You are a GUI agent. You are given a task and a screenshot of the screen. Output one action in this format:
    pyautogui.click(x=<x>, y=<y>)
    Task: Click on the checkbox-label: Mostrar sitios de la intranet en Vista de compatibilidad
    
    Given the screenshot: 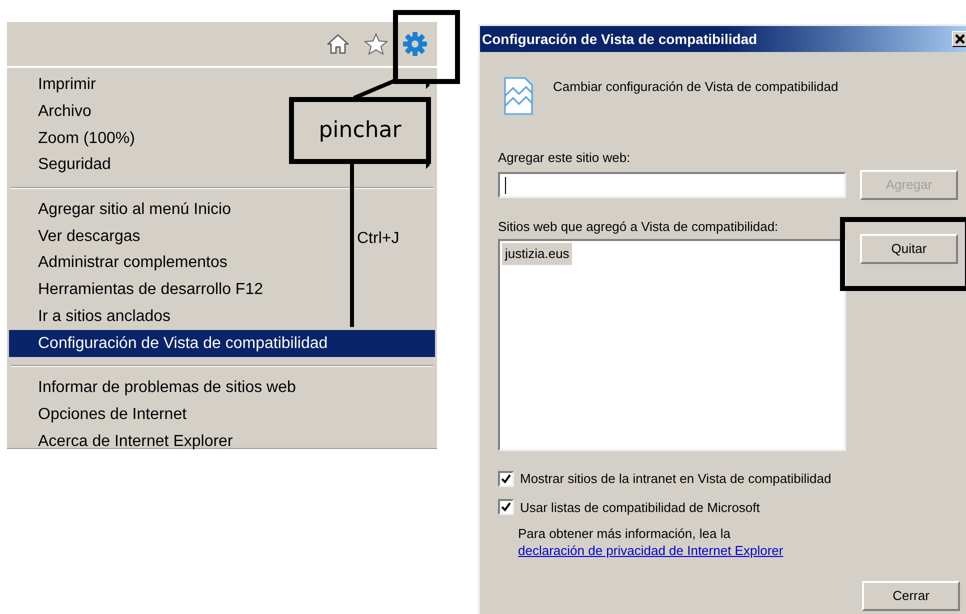 What is the action you would take?
    pyautogui.click(x=676, y=479)
    